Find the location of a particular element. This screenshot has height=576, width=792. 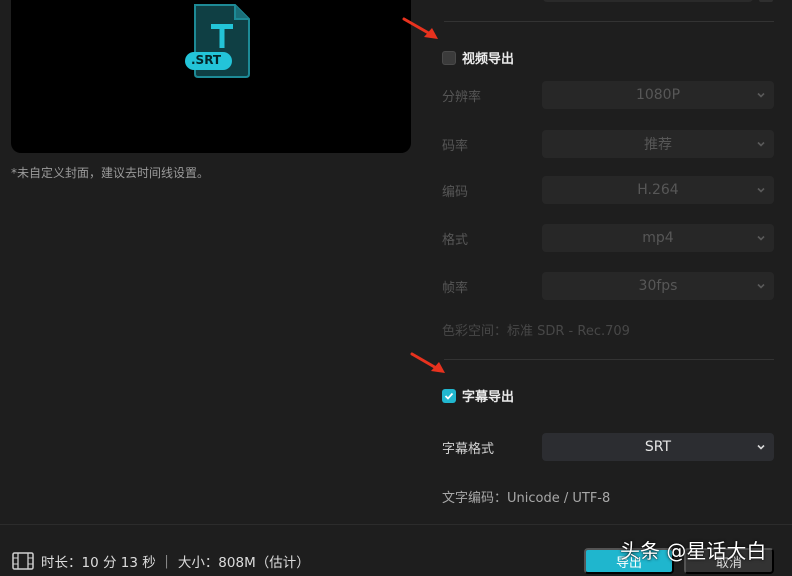

format-value: mp4 is located at coordinates (658, 238).